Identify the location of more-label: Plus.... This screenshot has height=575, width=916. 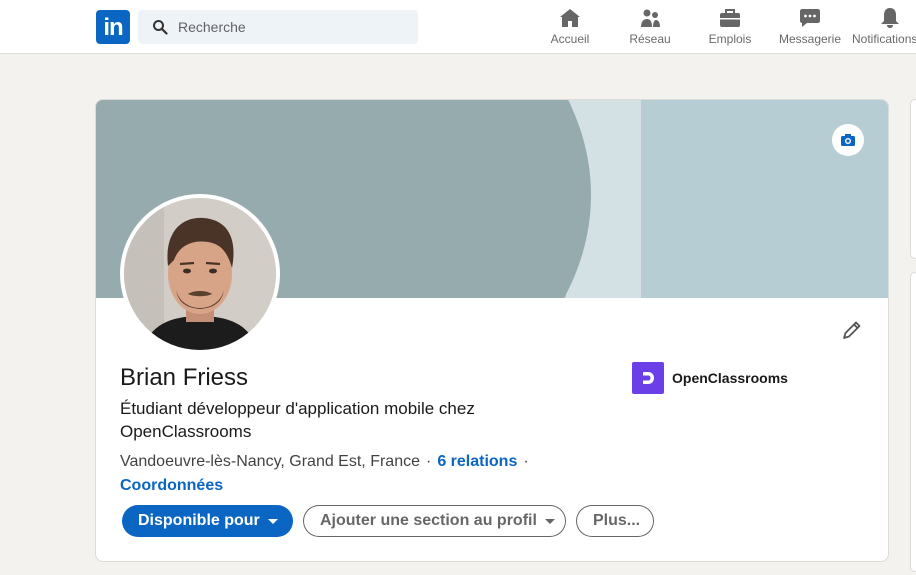
(617, 520).